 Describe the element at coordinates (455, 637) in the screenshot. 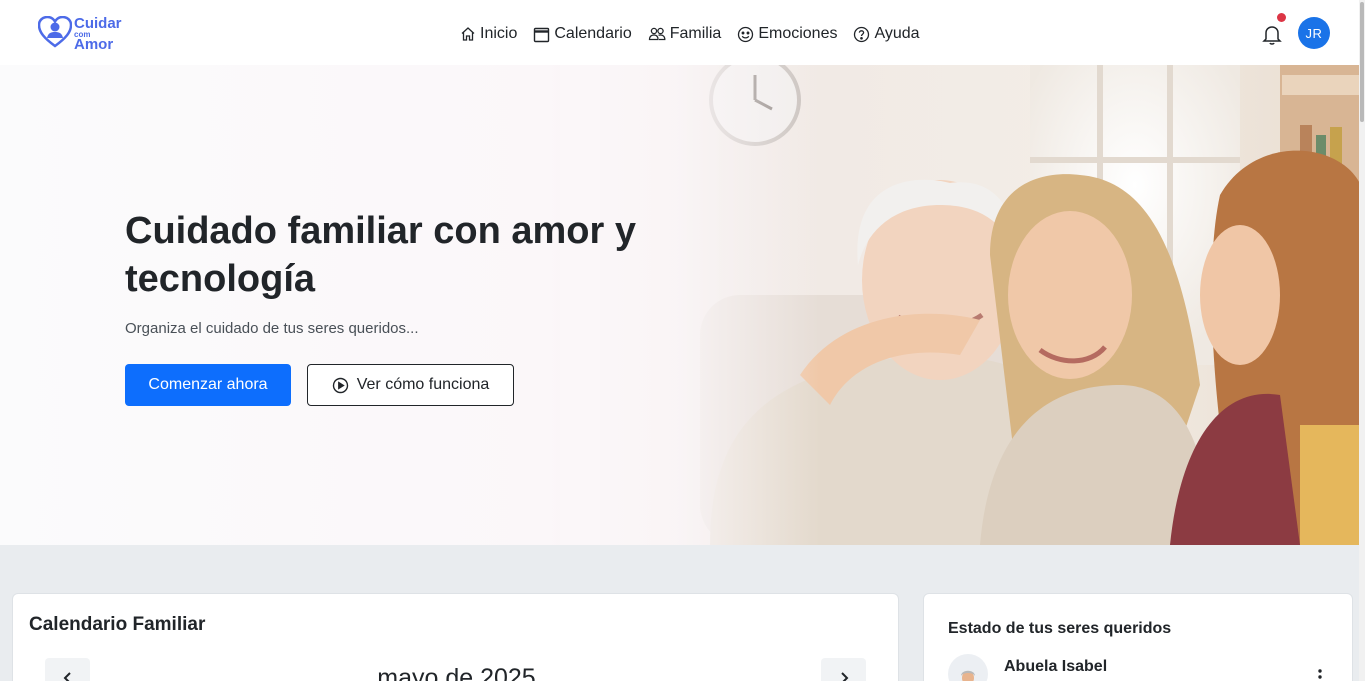

I see `family-calendar-card: Calendario Familiar mayo de 2025` at that location.